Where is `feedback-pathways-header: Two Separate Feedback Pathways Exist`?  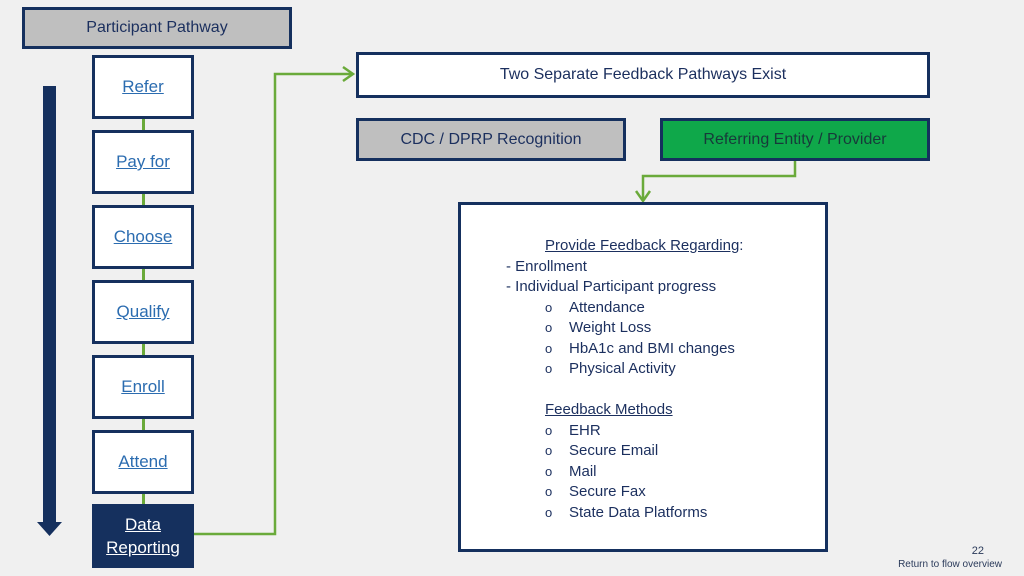 feedback-pathways-header: Two Separate Feedback Pathways Exist is located at coordinates (643, 75).